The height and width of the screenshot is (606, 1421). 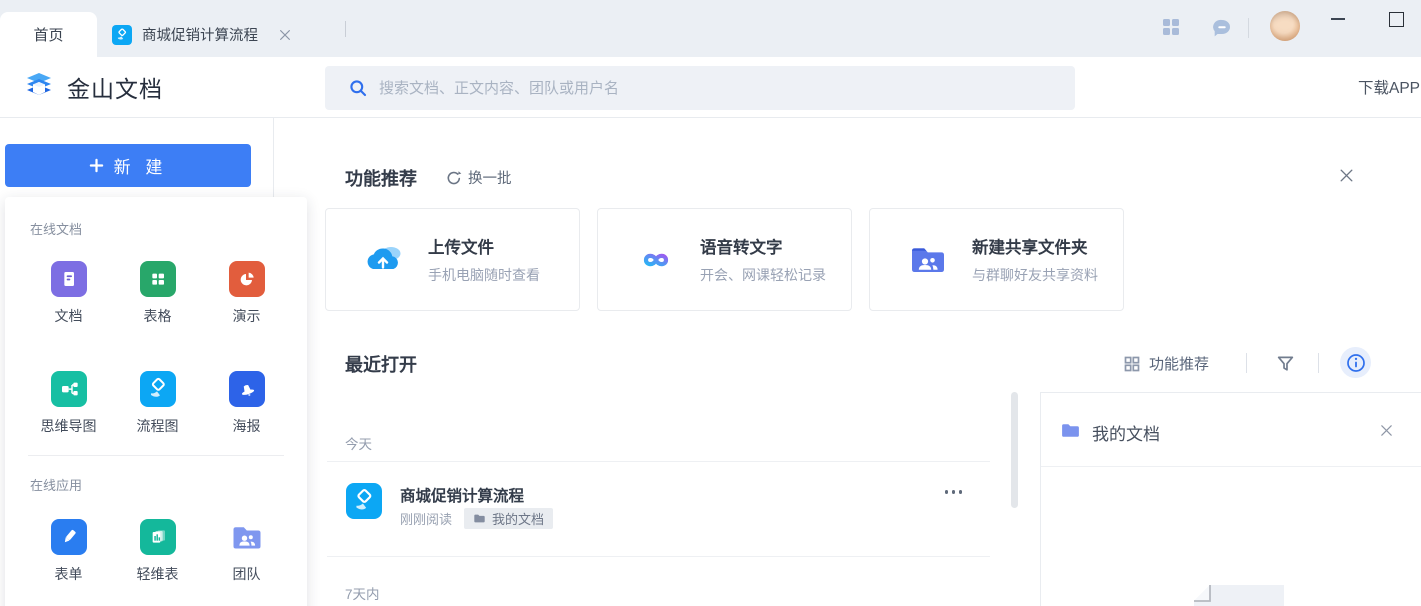 I want to click on my-documents-panel: 我的文档, so click(x=1230, y=499).